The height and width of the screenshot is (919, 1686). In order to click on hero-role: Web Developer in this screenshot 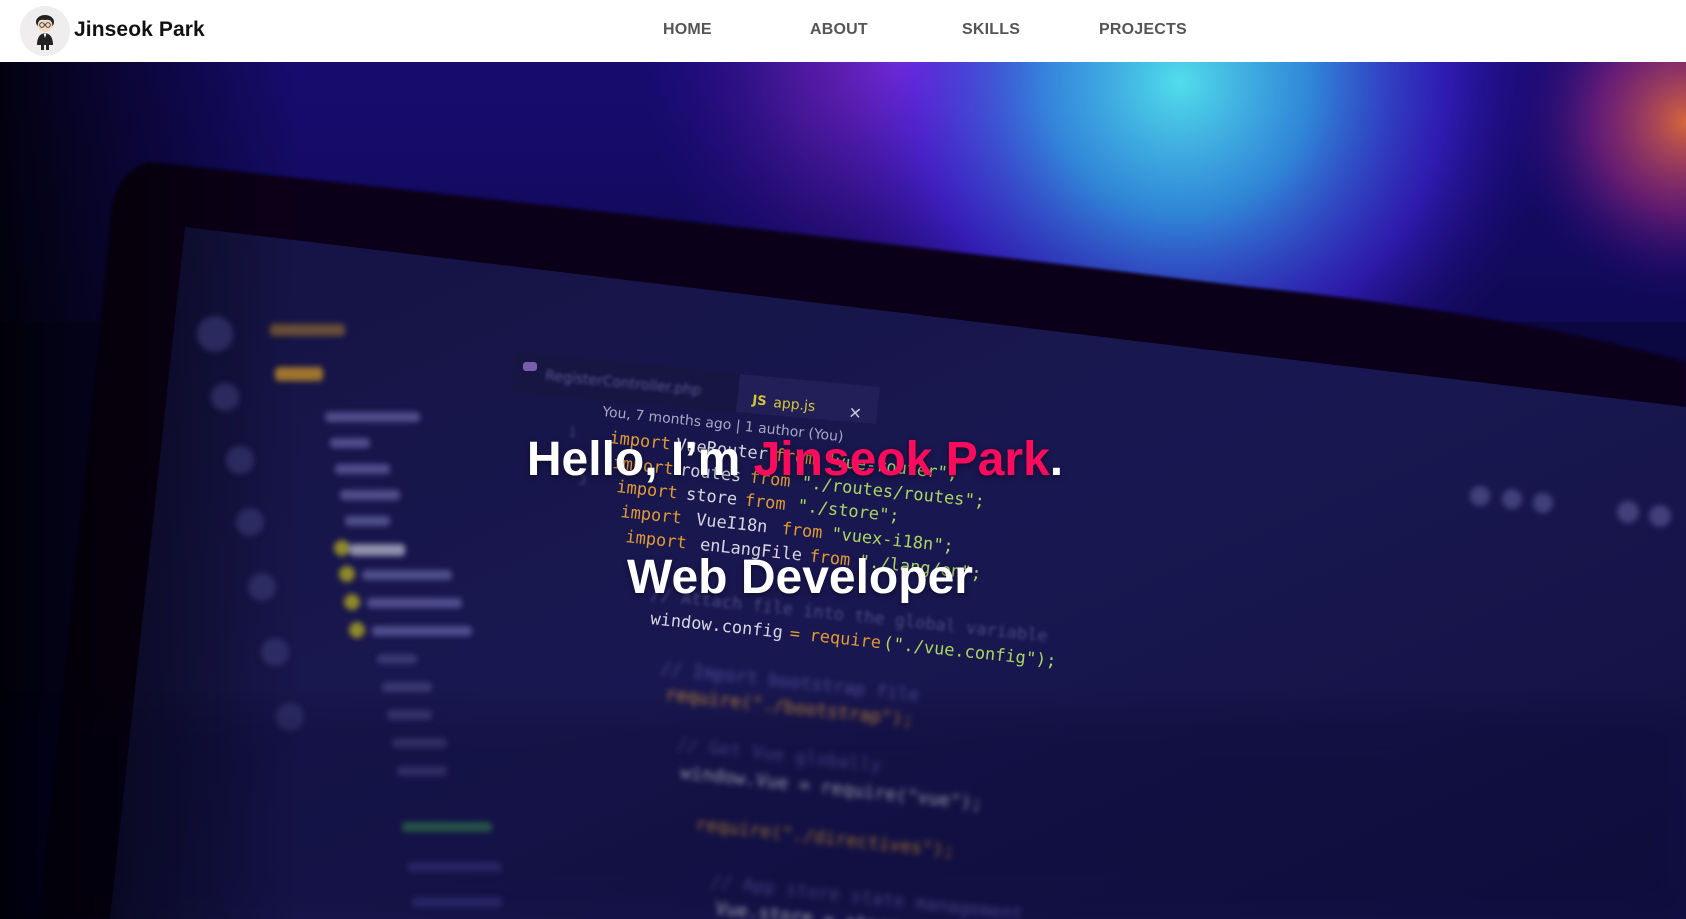, I will do `click(800, 577)`.